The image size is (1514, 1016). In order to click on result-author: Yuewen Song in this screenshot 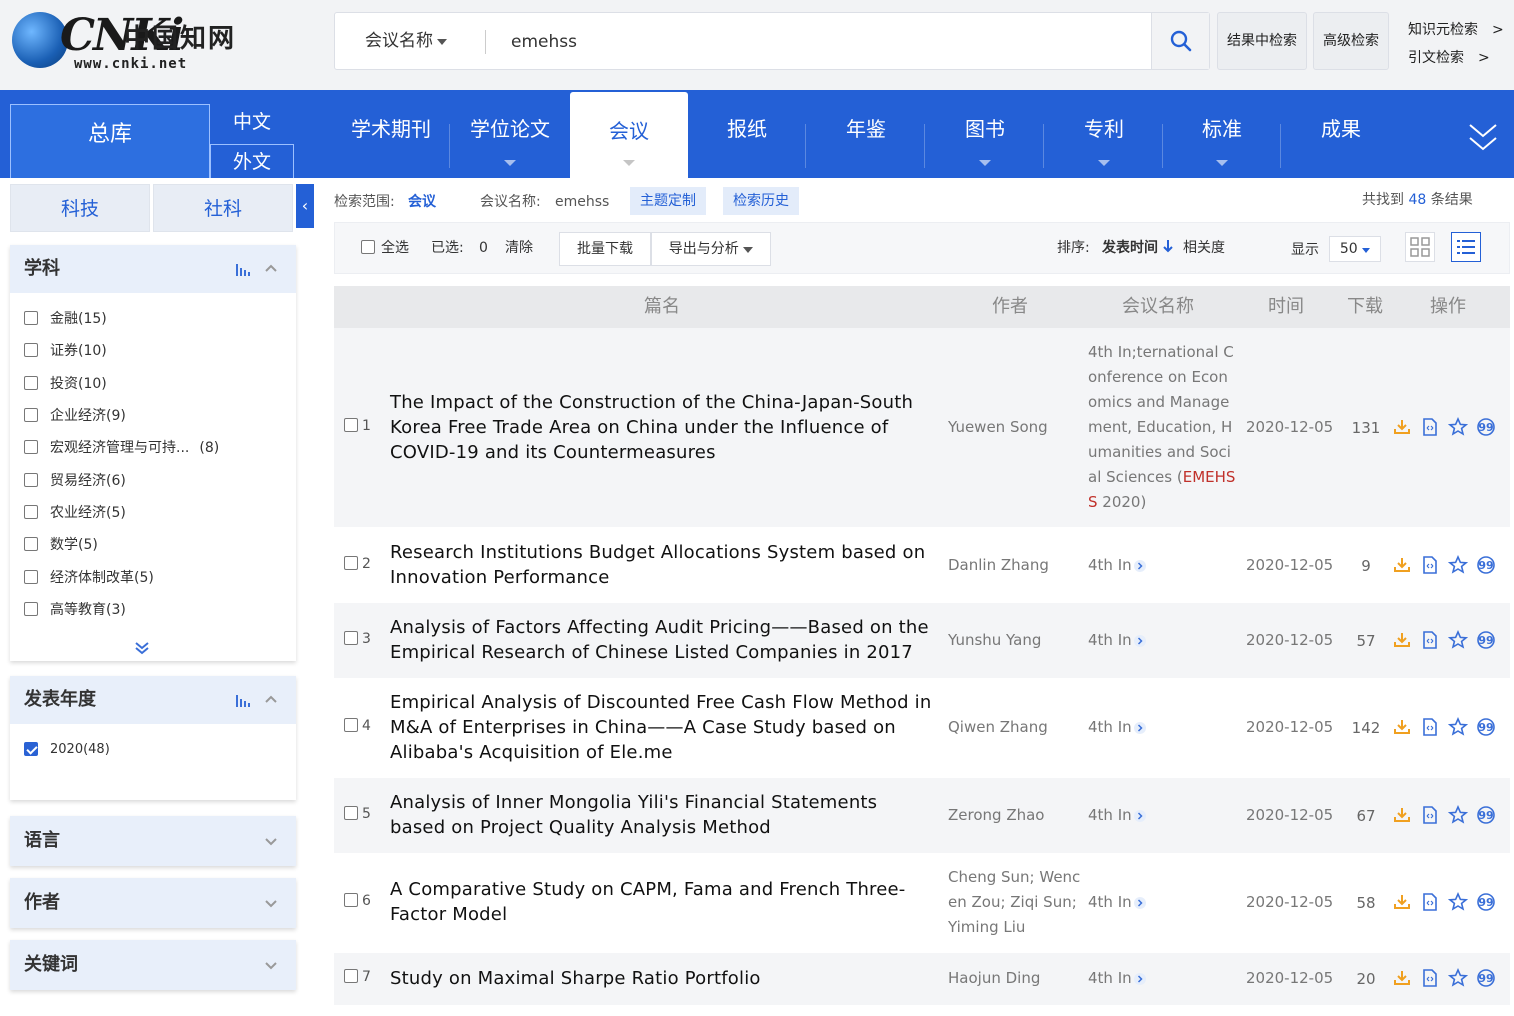, I will do `click(1016, 427)`.